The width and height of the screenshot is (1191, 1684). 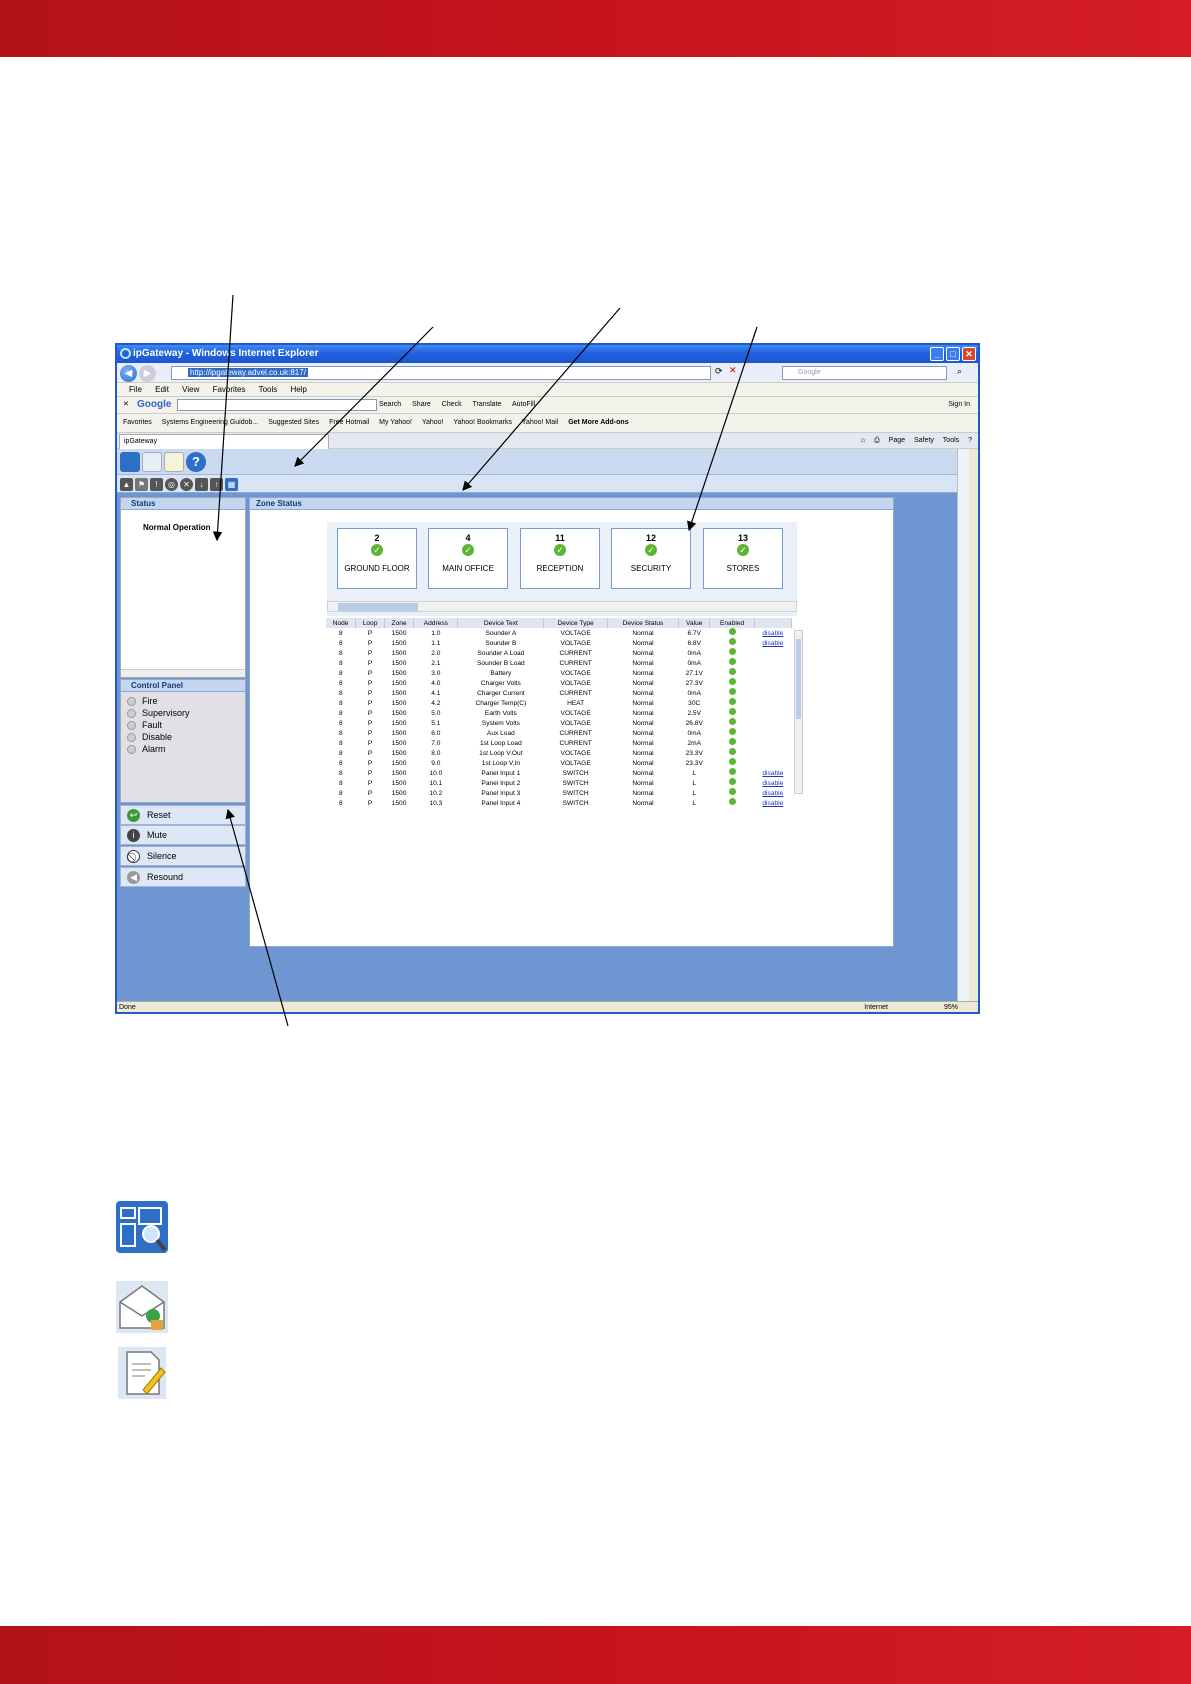 What do you see at coordinates (349, 422) in the screenshot?
I see `favorite-link: Free Hotmail` at bounding box center [349, 422].